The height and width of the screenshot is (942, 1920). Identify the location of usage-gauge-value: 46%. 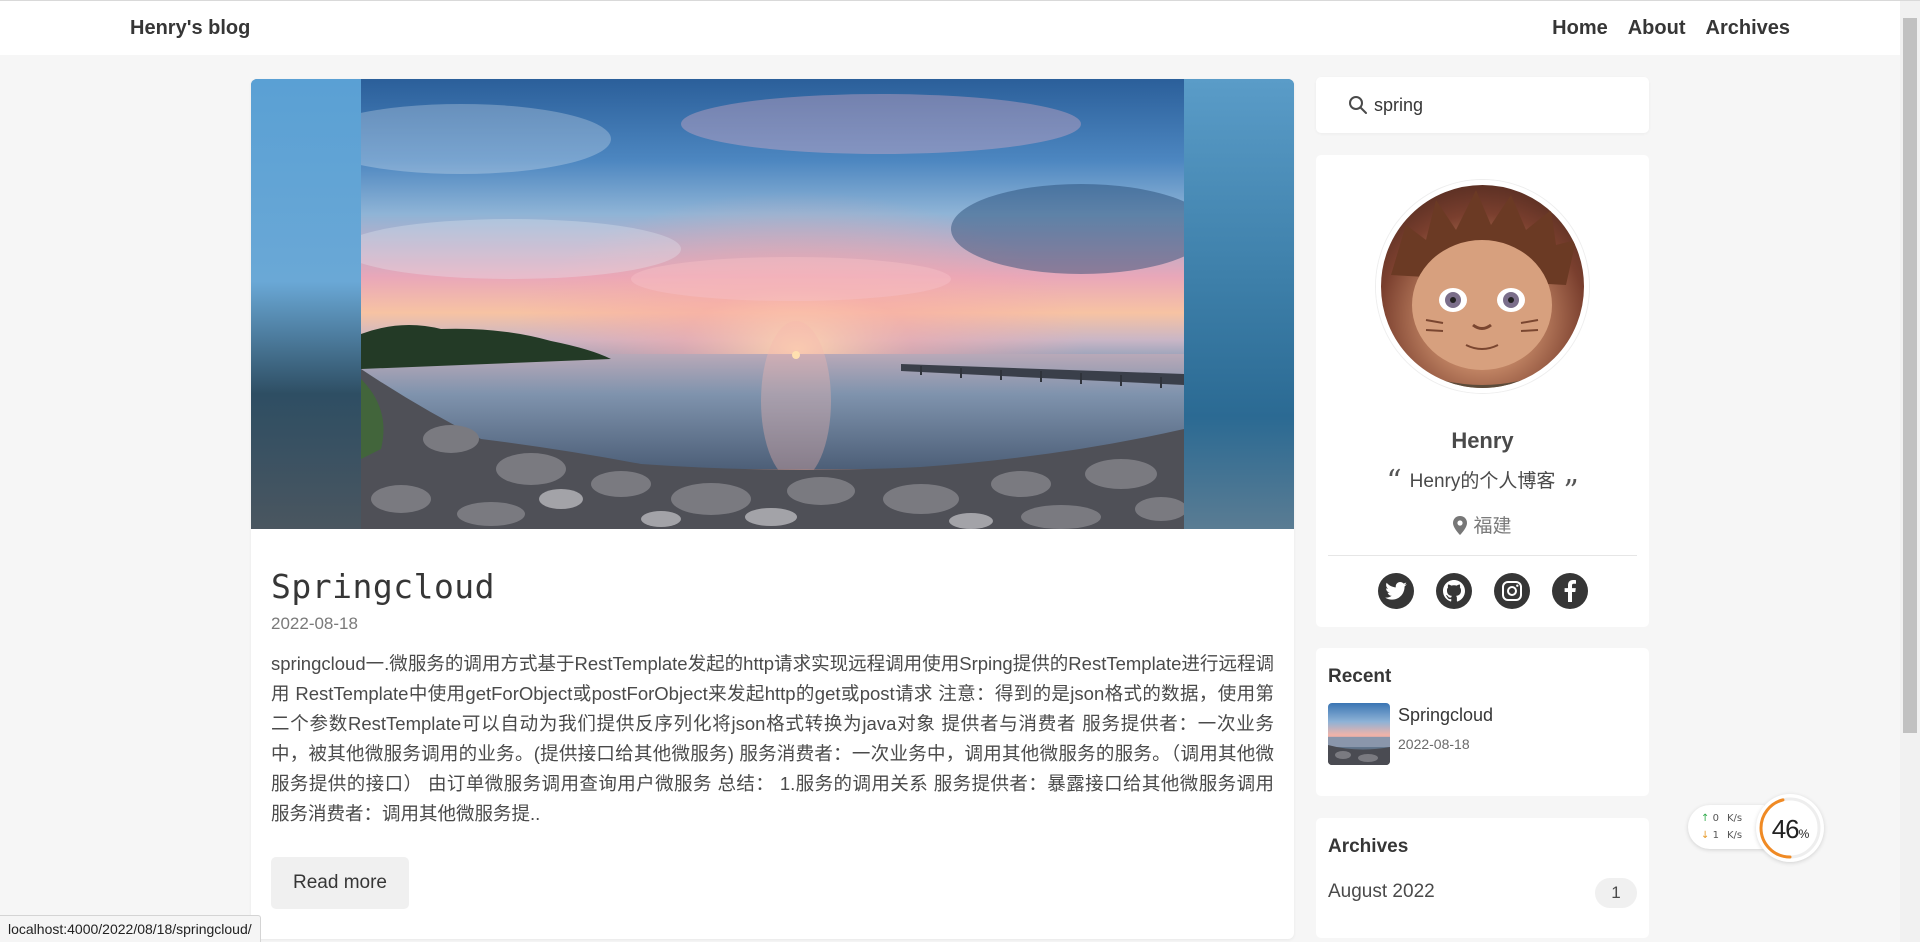
(1790, 829).